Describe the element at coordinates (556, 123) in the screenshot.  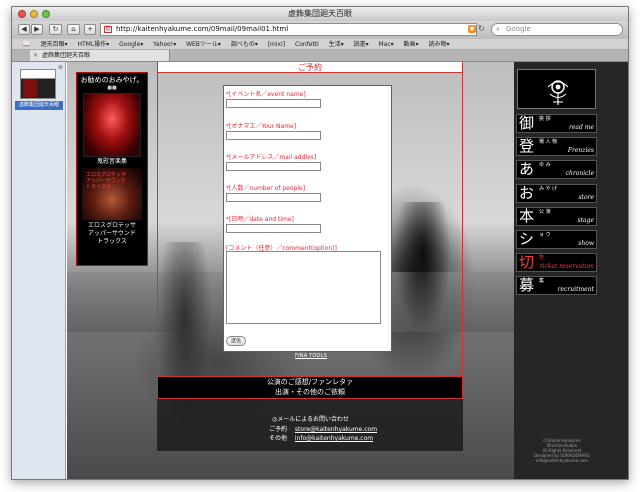
I see `menu-item: 御挨 拶 read me` at that location.